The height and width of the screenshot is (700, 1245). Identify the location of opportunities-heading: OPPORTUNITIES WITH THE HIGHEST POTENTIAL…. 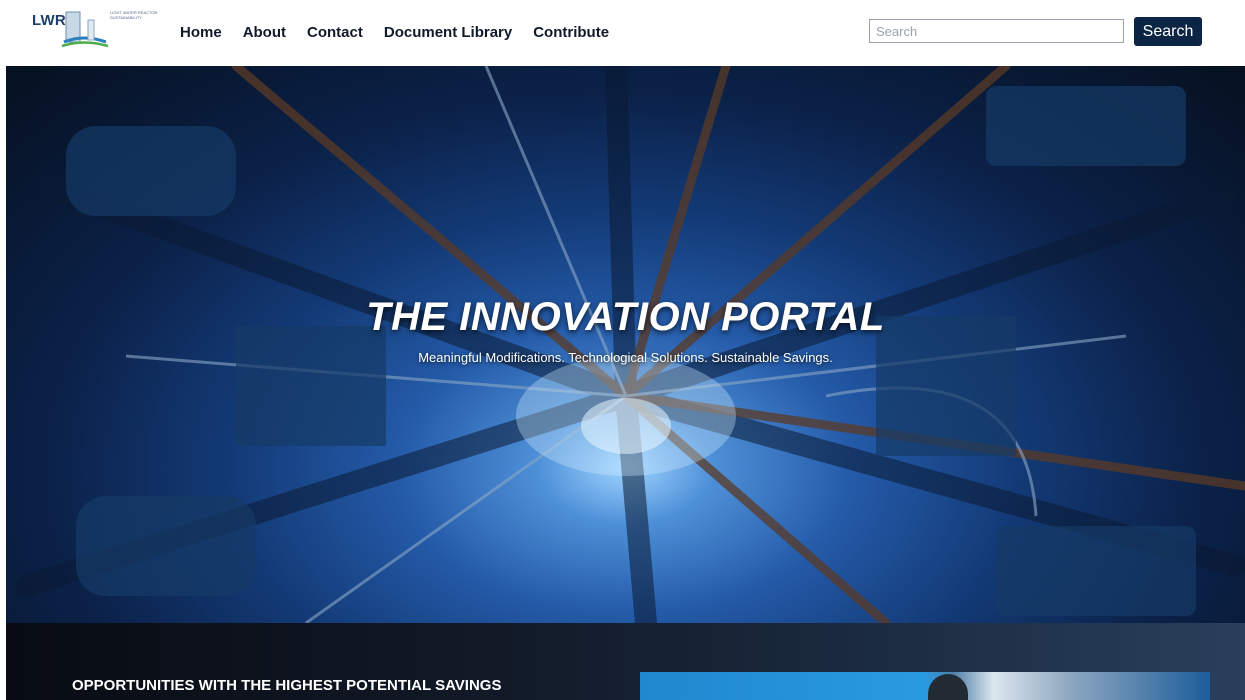
(287, 685).